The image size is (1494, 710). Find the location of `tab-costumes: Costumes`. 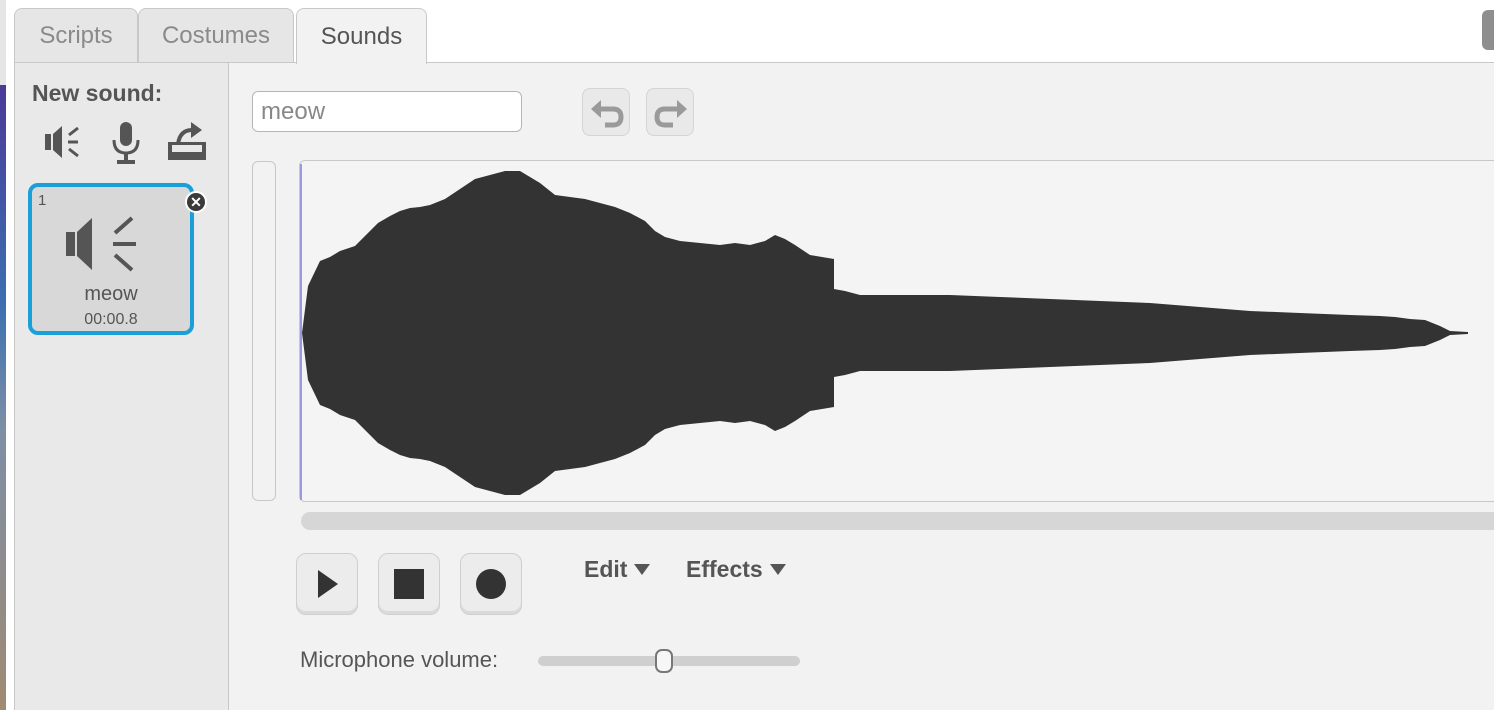

tab-costumes: Costumes is located at coordinates (216, 35).